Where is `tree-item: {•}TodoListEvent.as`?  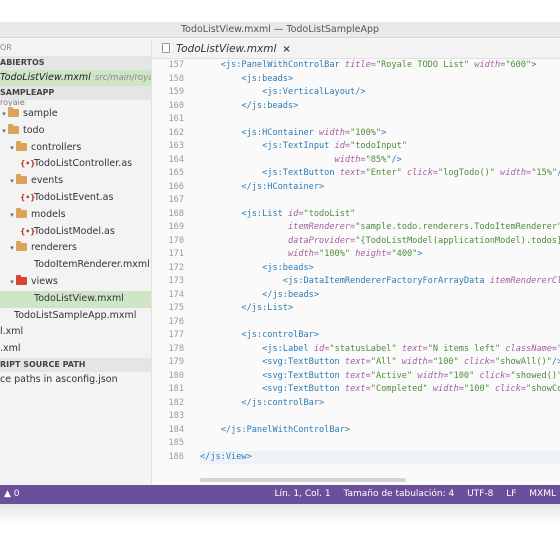 tree-item: {•}TodoListEvent.as is located at coordinates (75, 198).